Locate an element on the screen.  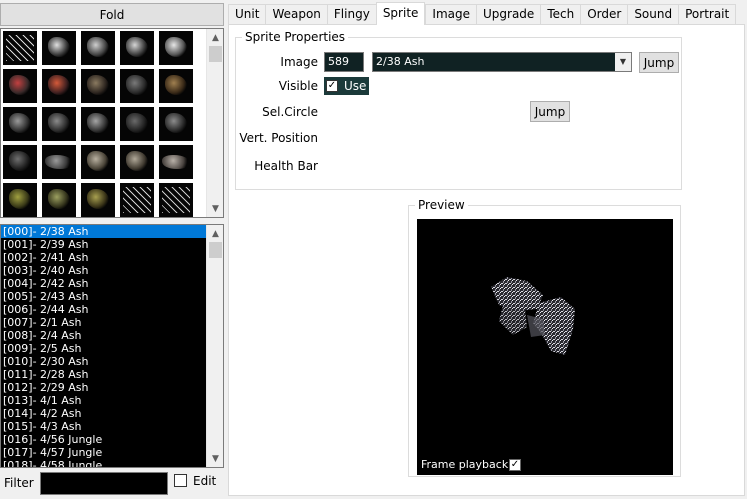
image-label: Image is located at coordinates (299, 62).